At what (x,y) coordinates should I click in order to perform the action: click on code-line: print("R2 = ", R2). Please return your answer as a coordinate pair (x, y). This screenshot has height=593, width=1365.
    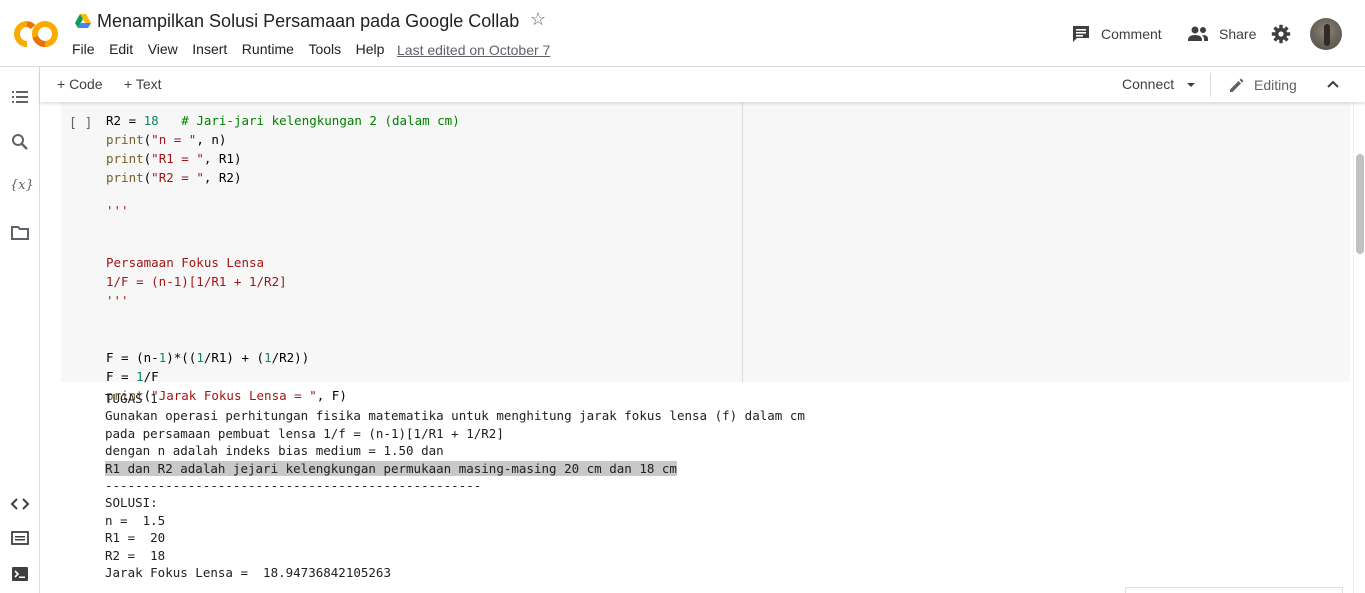
    Looking at the image, I should click on (174, 177).